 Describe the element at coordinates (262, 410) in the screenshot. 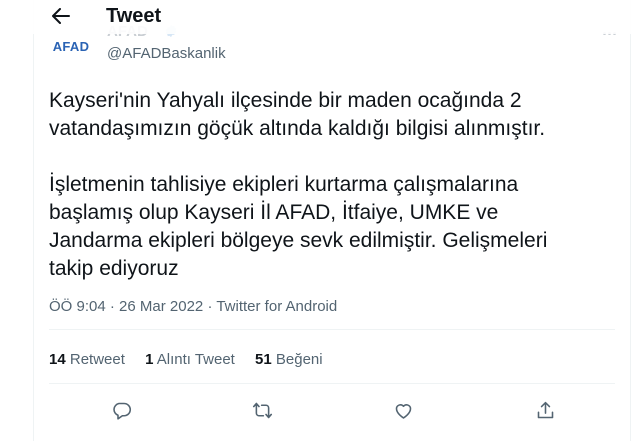

I see `retweet-icon` at that location.